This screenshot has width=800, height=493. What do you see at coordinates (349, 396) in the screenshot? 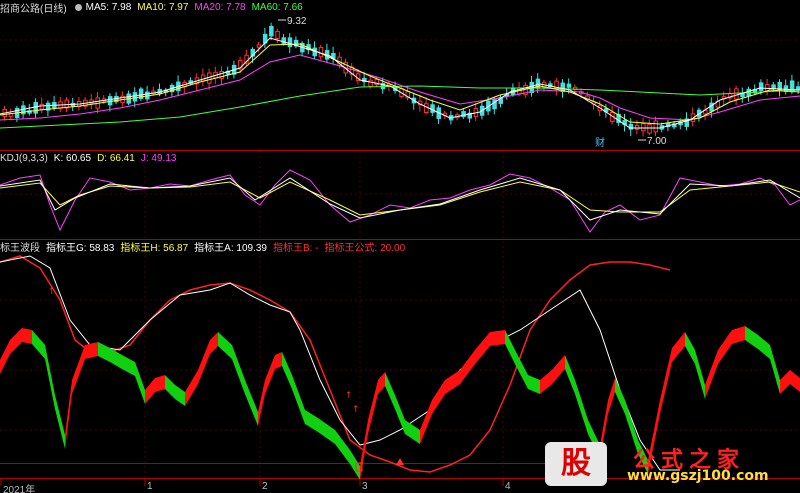
I see `signal-arrow-2: ↑` at bounding box center [349, 396].